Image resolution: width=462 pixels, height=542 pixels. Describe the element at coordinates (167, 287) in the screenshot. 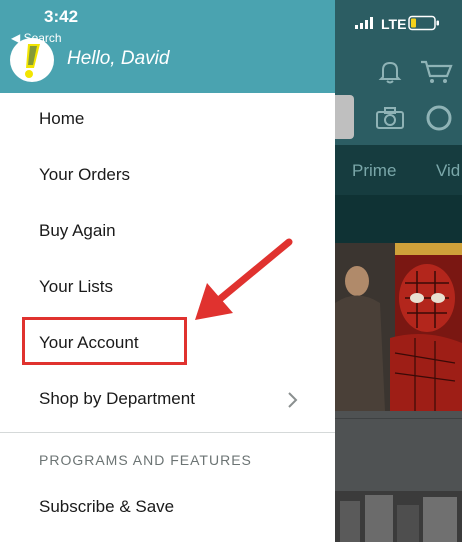

I see `menu-item-your-lists: Your Lists` at that location.